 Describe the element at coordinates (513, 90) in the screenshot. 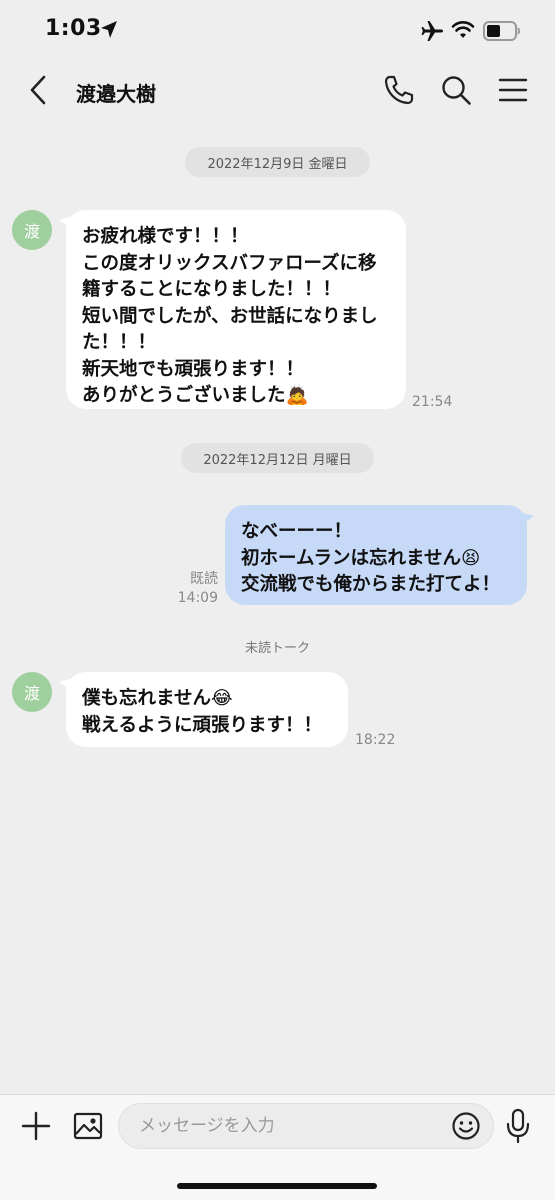

I see `menu-icon` at that location.